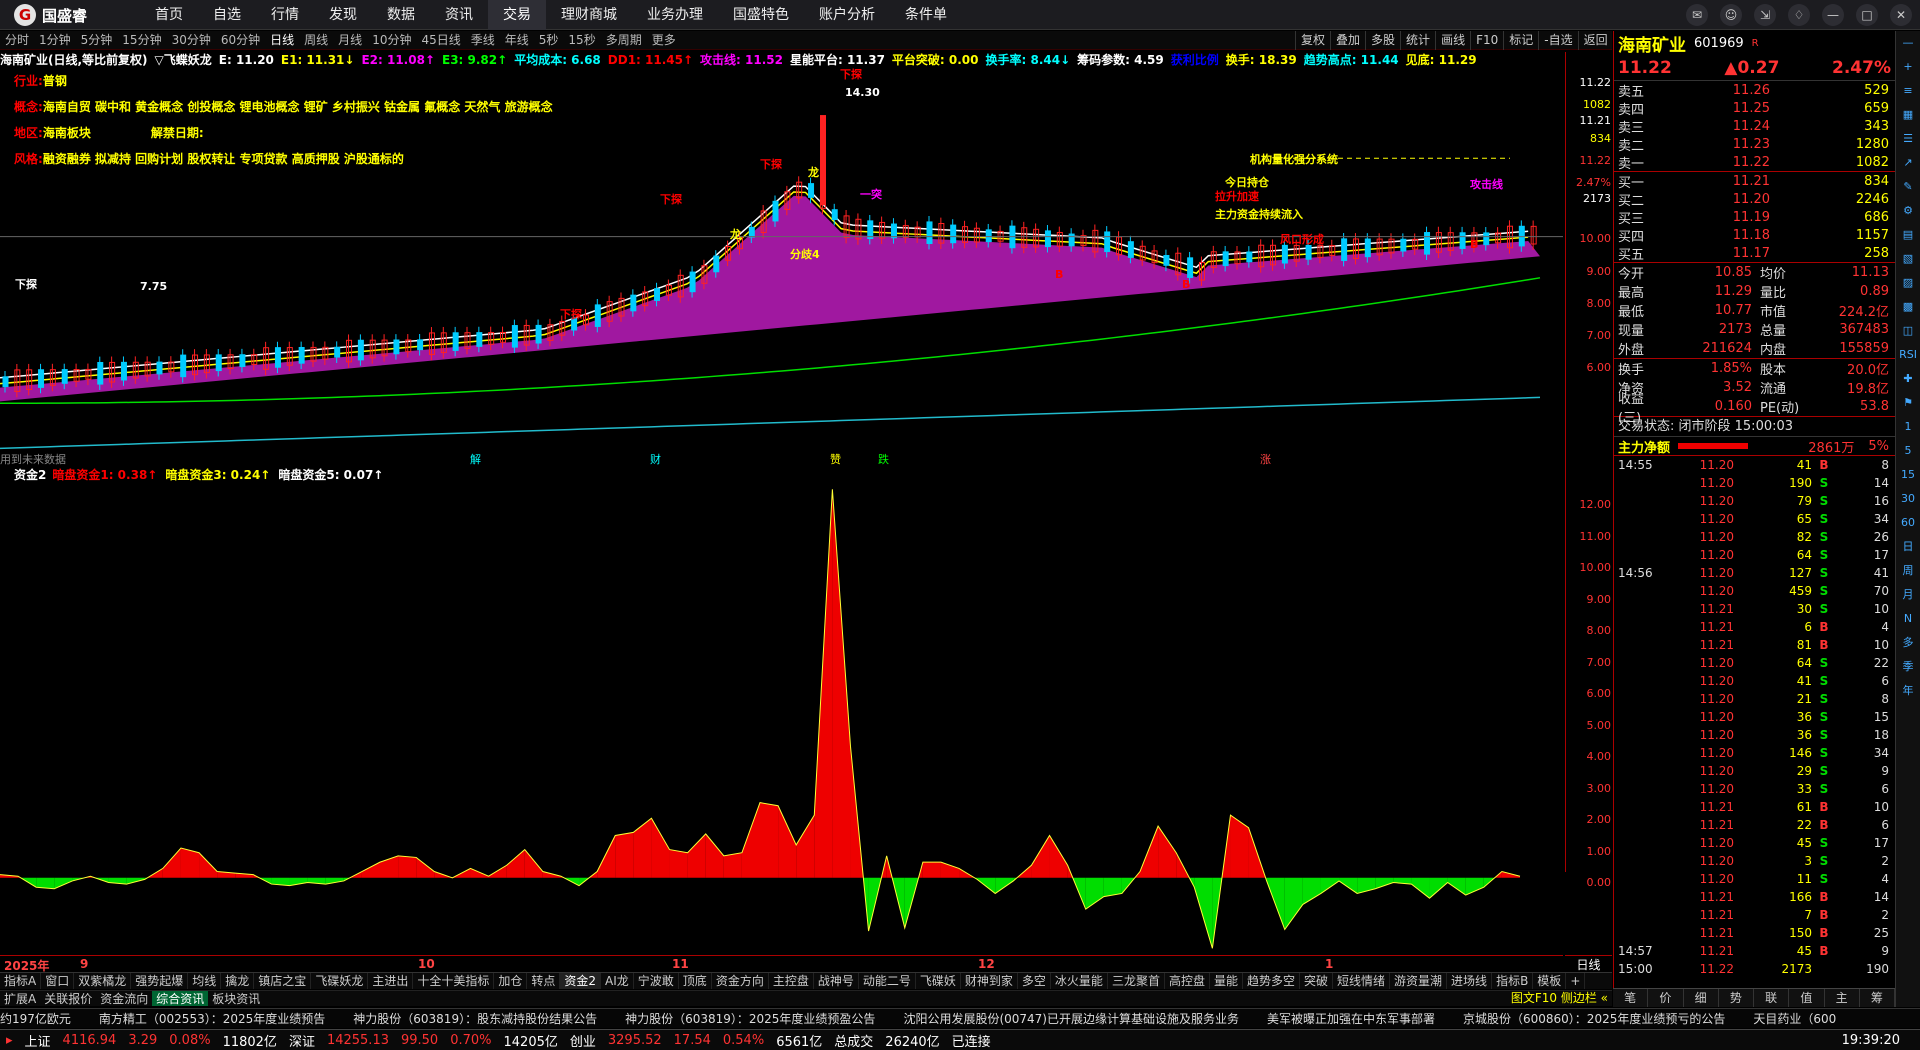  What do you see at coordinates (517, 15) in the screenshot?
I see `nav-item-6: 交易` at bounding box center [517, 15].